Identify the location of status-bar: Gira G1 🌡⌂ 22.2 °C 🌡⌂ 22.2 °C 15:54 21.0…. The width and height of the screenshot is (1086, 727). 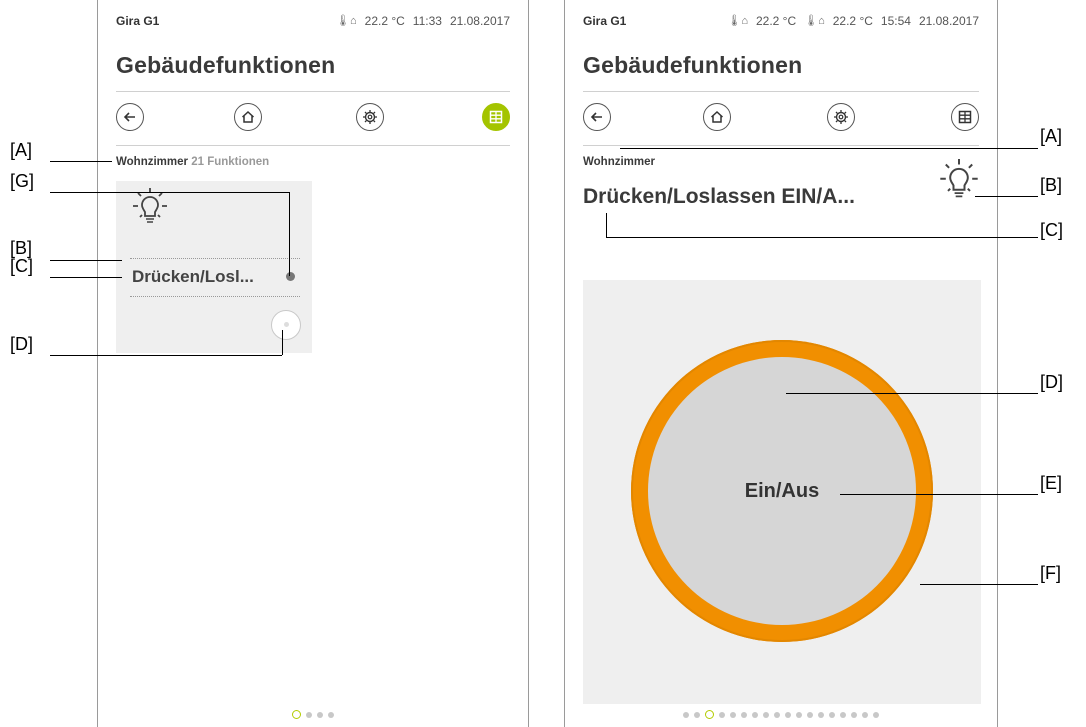
(781, 22).